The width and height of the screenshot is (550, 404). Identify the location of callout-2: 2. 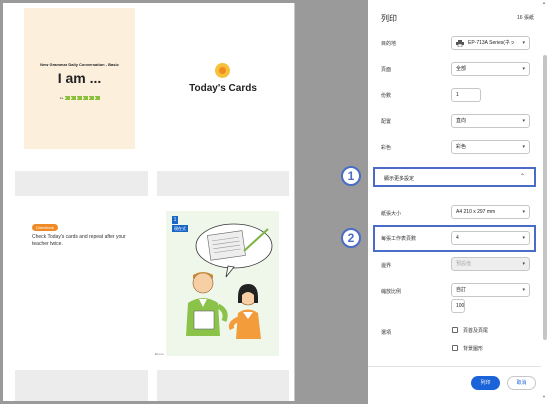
(351, 238).